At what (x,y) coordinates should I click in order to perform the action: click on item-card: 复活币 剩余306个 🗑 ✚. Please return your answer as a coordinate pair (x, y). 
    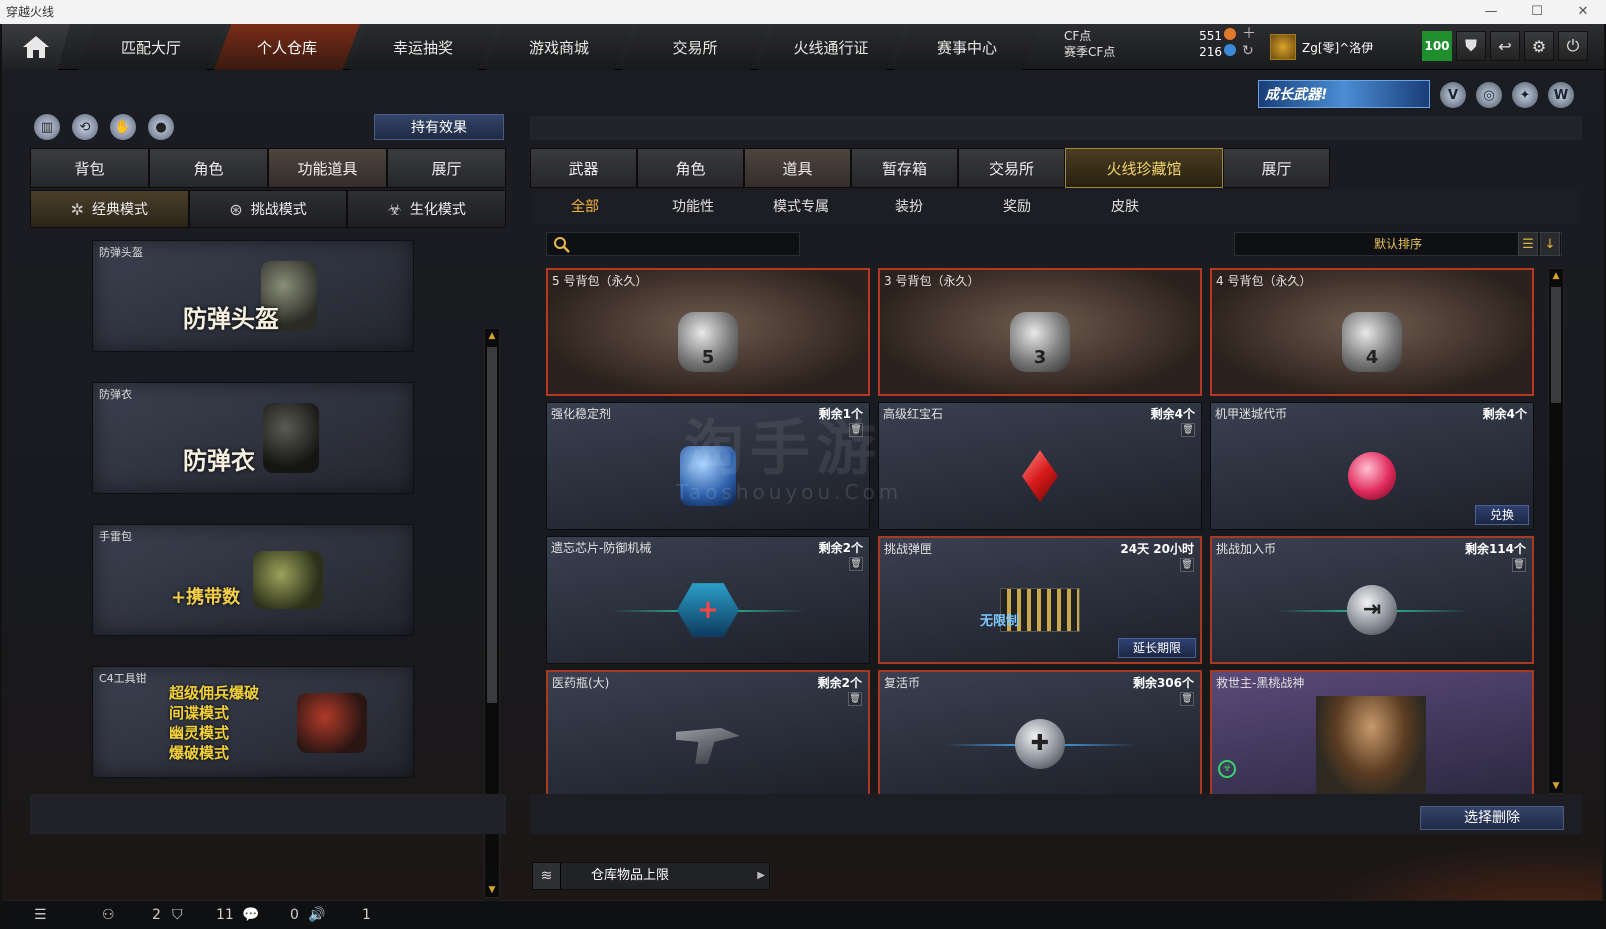
    Looking at the image, I should click on (1040, 734).